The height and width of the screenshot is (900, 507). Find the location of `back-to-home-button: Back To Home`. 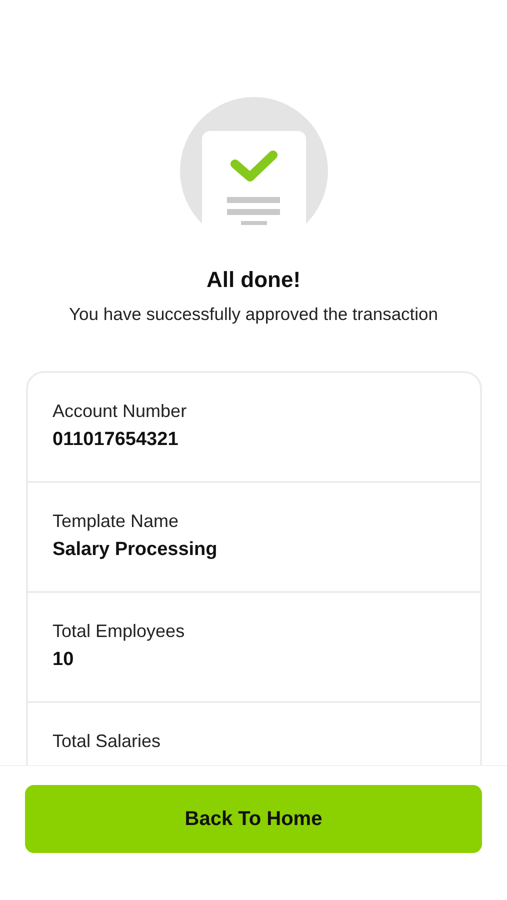

back-to-home-button: Back To Home is located at coordinates (253, 819).